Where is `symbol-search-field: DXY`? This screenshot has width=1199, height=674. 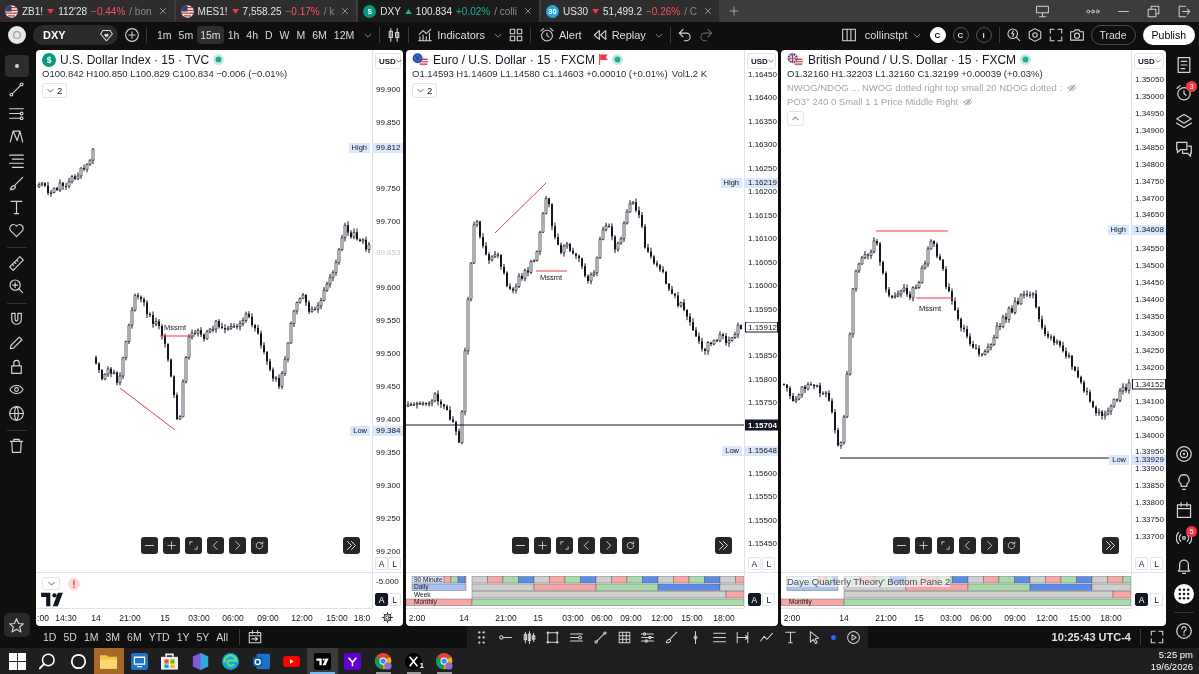
symbol-search-field: DXY is located at coordinates (75, 35).